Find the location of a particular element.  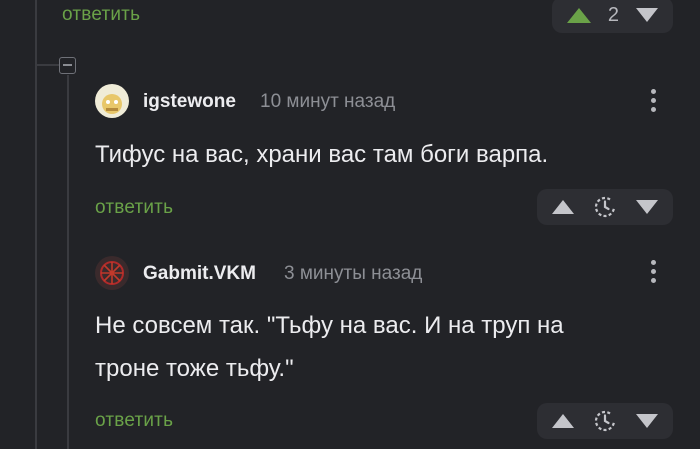

thread-line-inner is located at coordinates (68, 262).